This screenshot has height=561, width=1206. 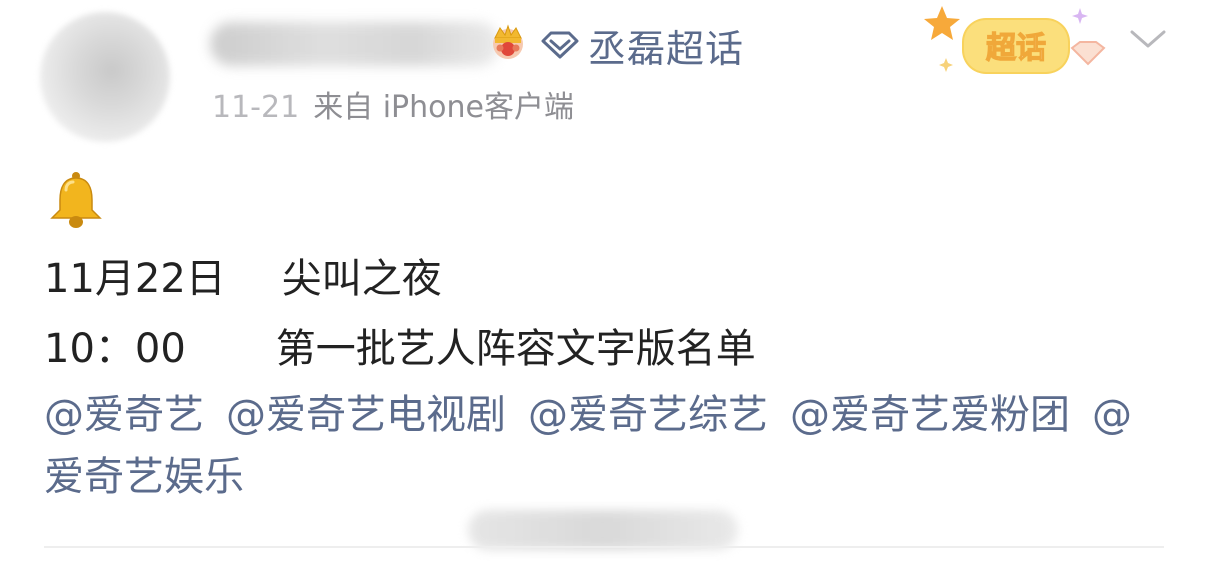 I want to click on event-date: 11月22日, so click(x=135, y=279).